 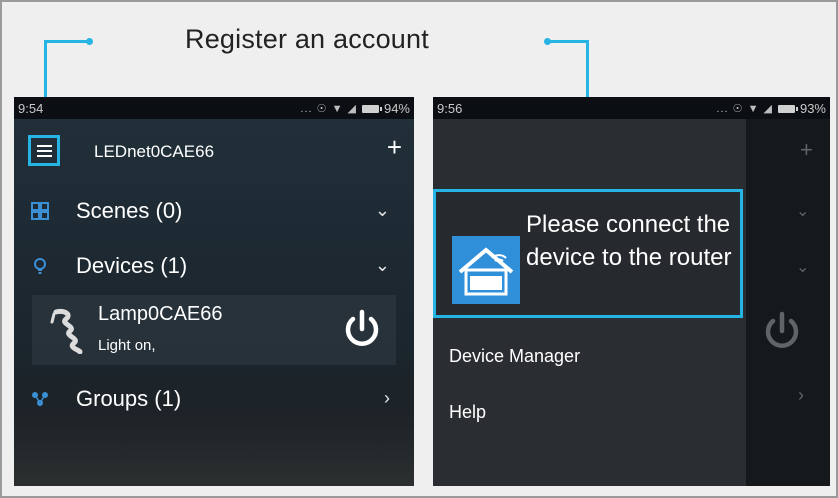 I want to click on power-icon, so click(x=362, y=331).